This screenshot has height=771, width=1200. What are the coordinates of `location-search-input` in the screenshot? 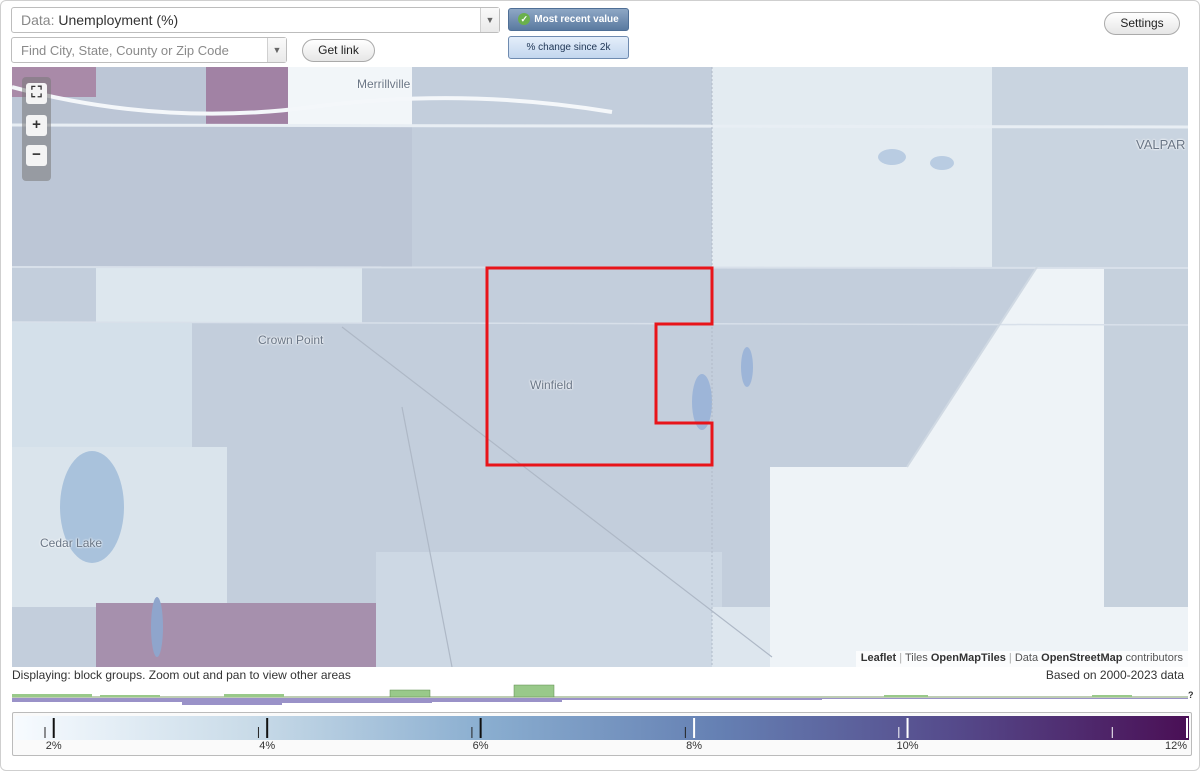 It's located at (137, 50).